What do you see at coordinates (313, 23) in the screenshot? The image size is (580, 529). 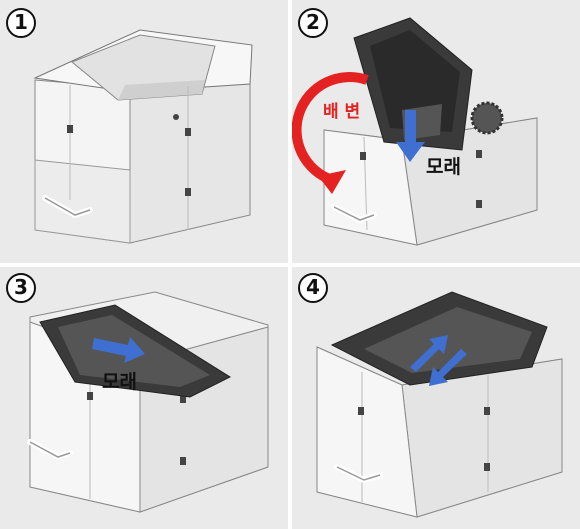 I see `step-number-badge: 2` at bounding box center [313, 23].